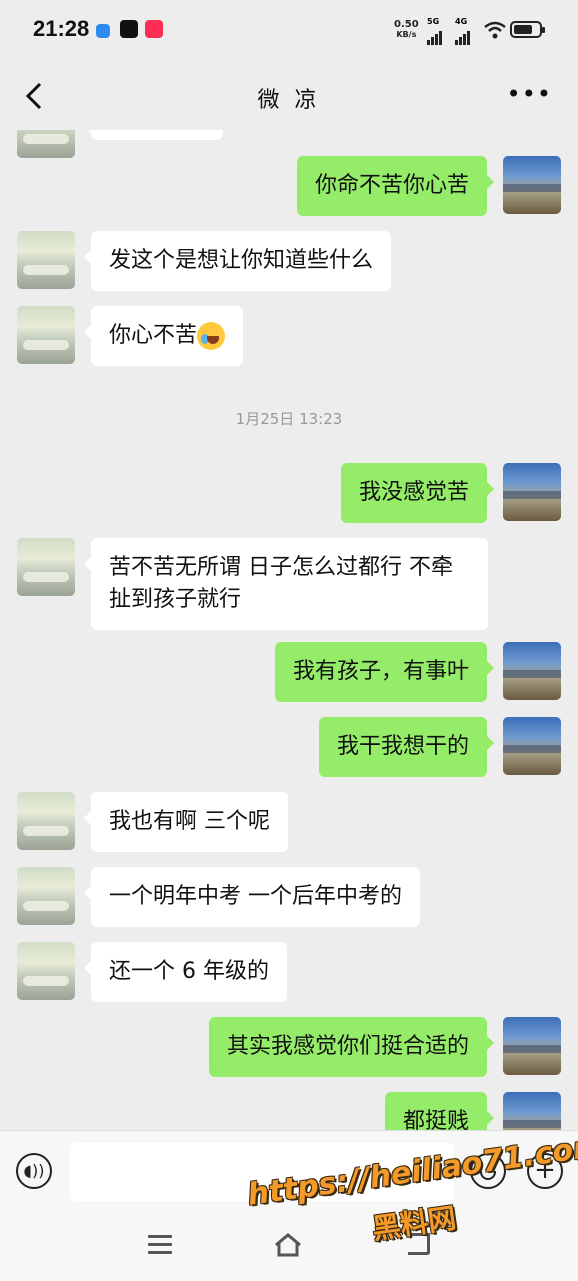 This screenshot has height=1281, width=578. I want to click on message-bubble, so click(153, 135).